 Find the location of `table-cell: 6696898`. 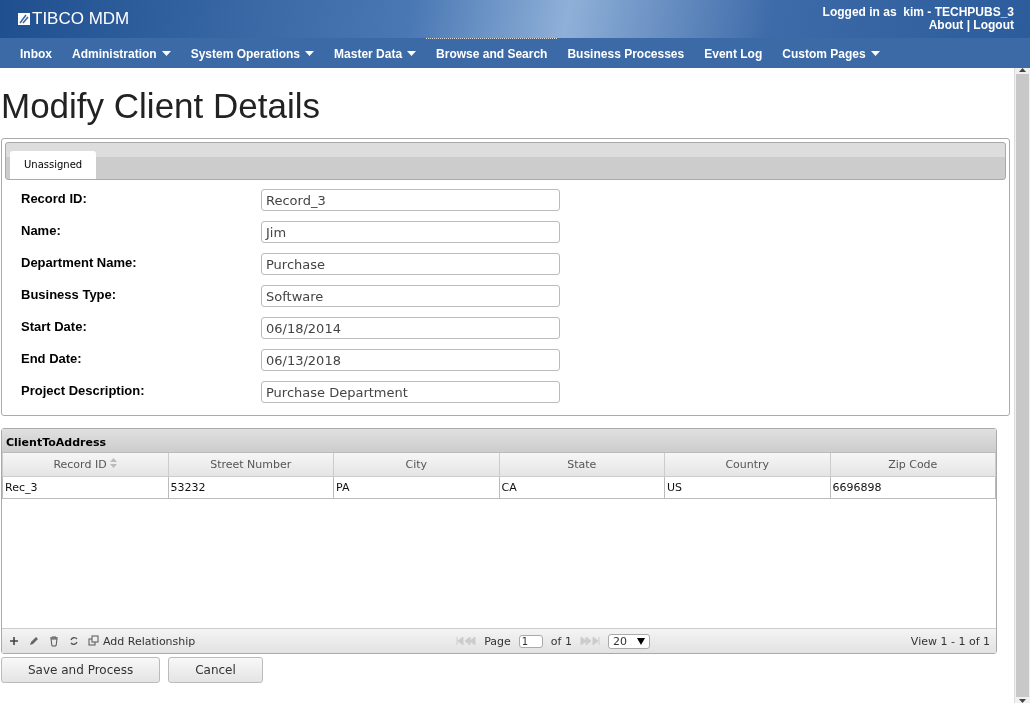

table-cell: 6696898 is located at coordinates (913, 487).